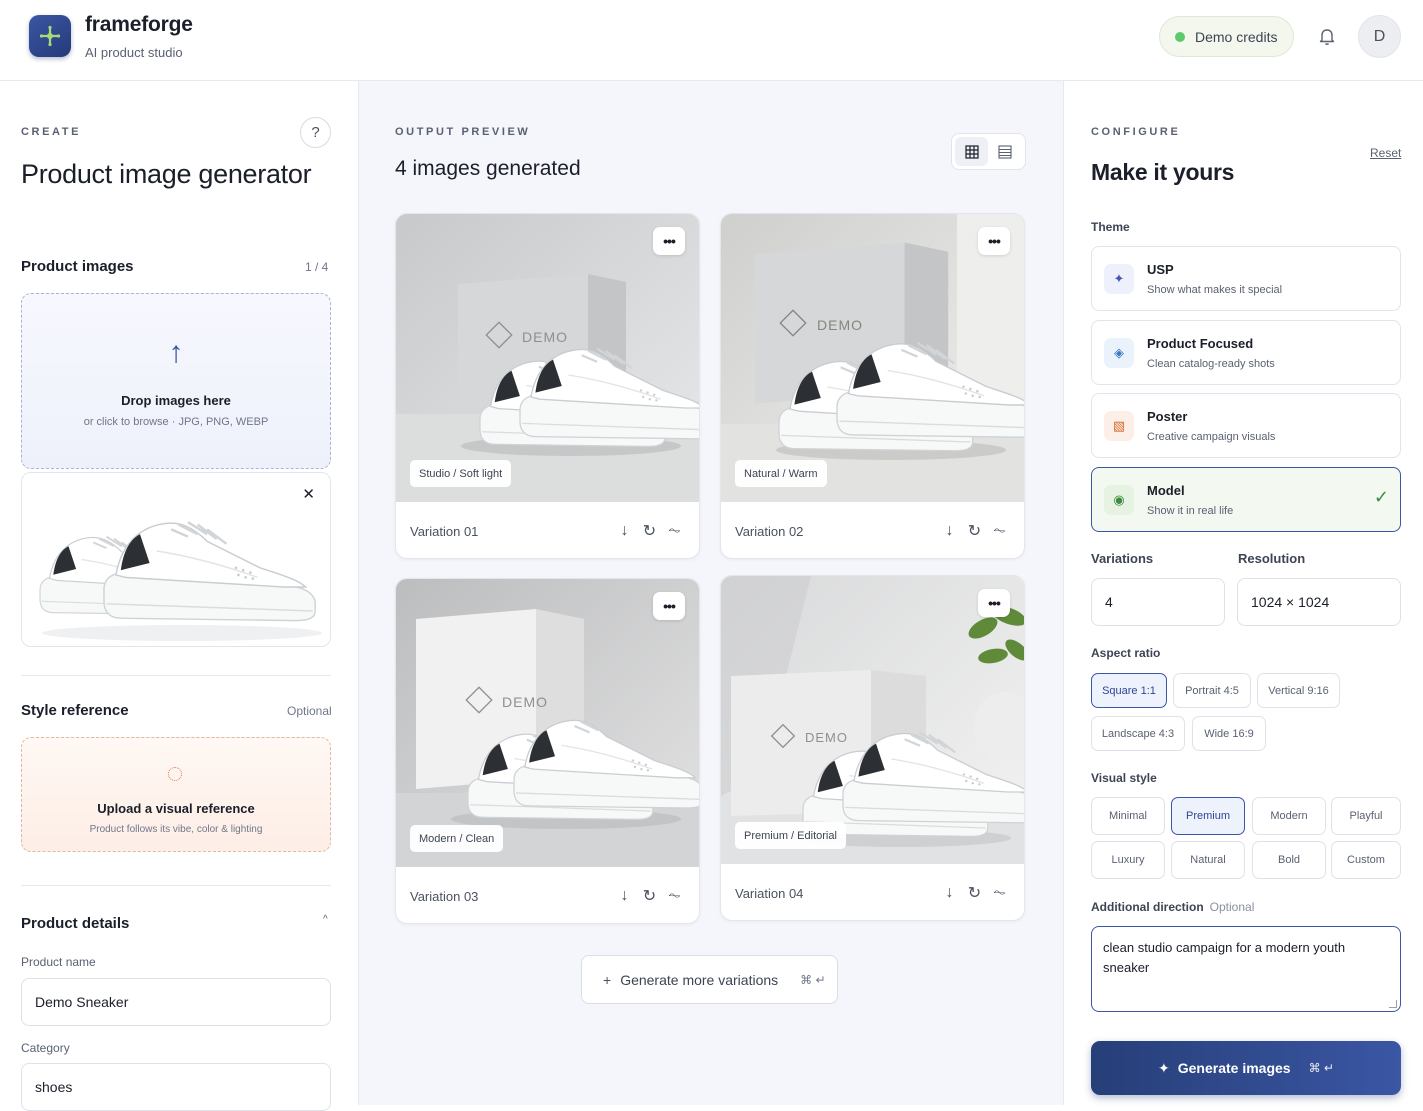 The width and height of the screenshot is (1423, 1111). What do you see at coordinates (134, 52) in the screenshot?
I see `brand-tagline: AI product studio` at bounding box center [134, 52].